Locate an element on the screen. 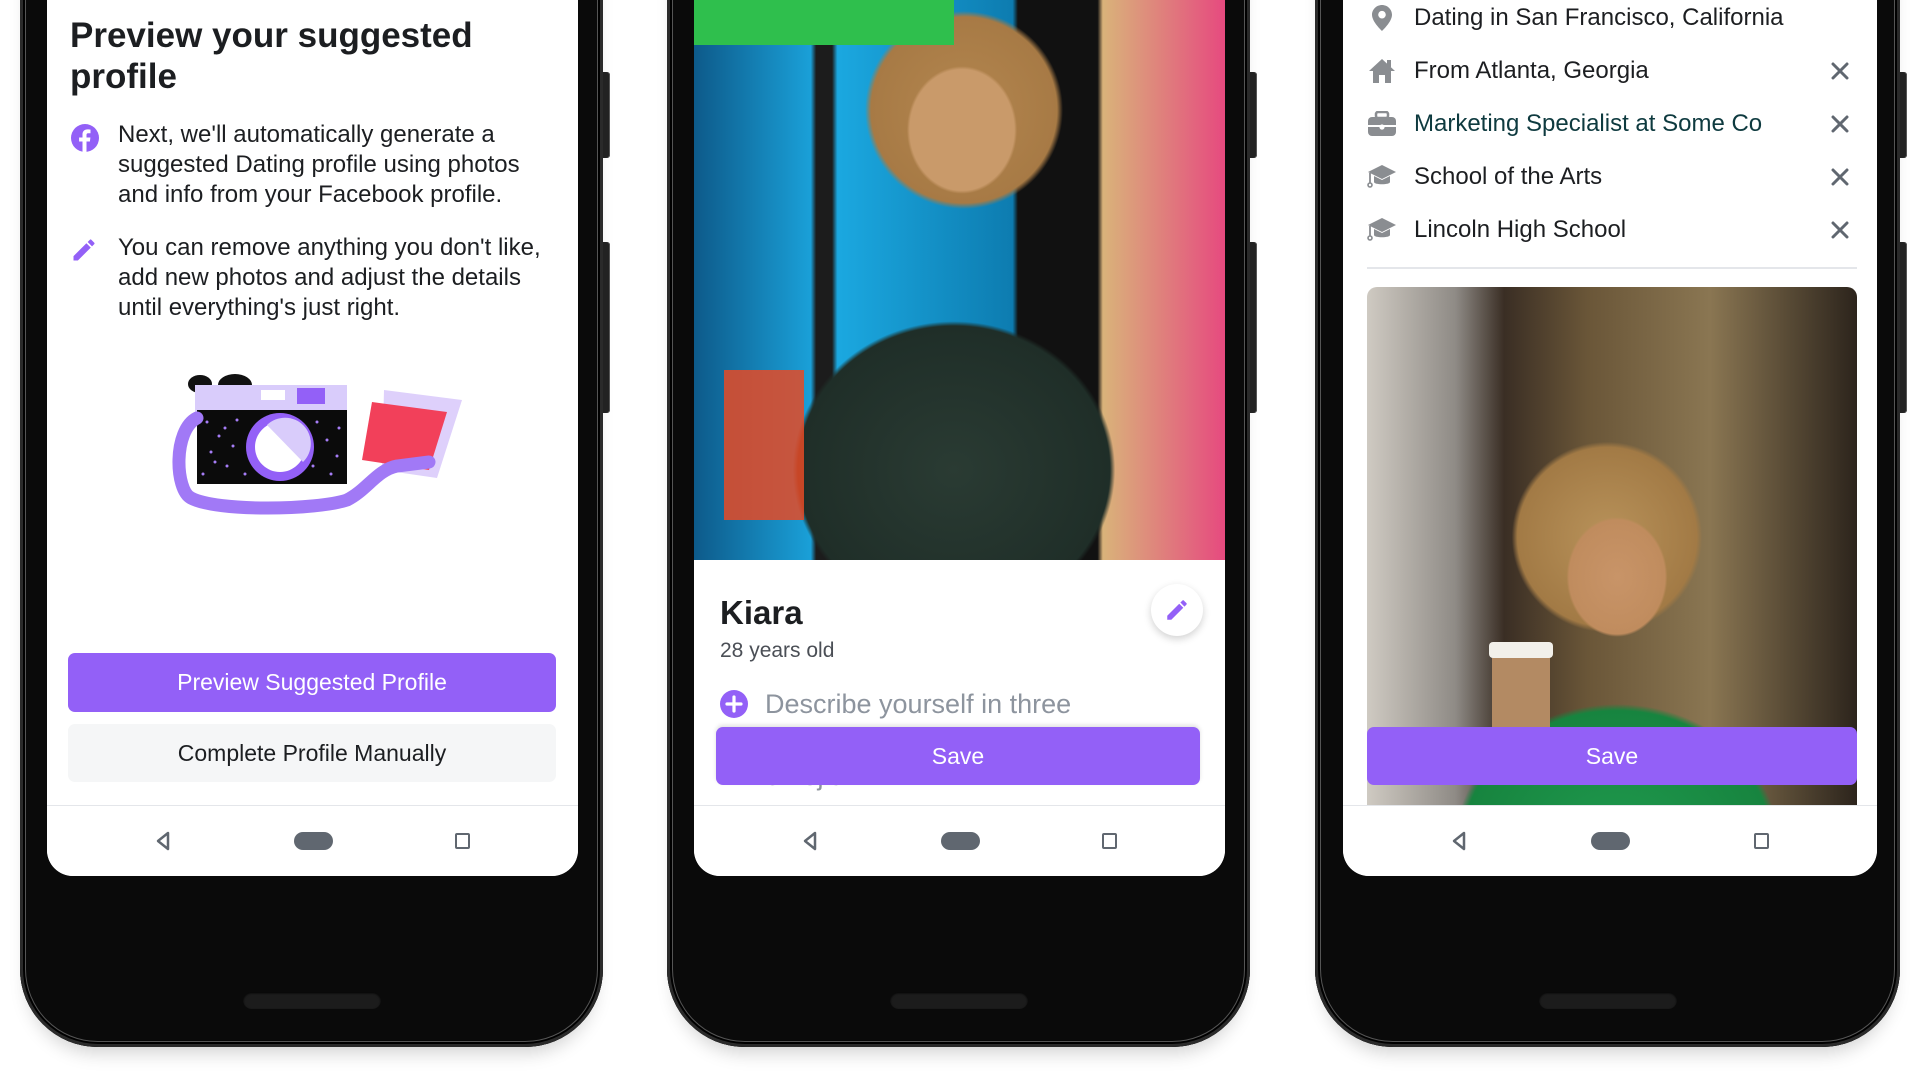 This screenshot has height=1080, width=1920. detail-text: School of the Arts is located at coordinates (1508, 176).